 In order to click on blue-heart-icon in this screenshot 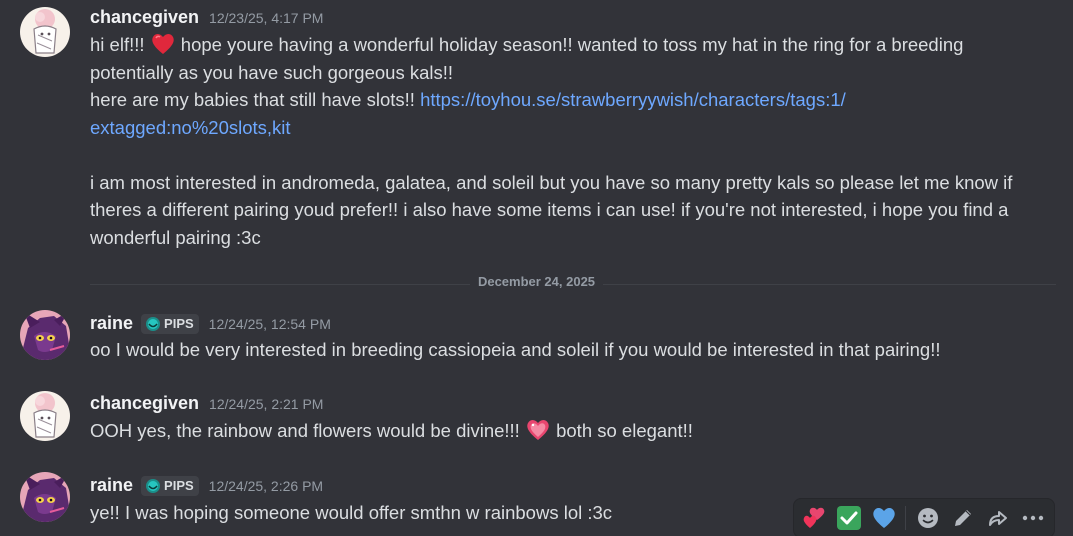, I will do `click(883, 518)`.